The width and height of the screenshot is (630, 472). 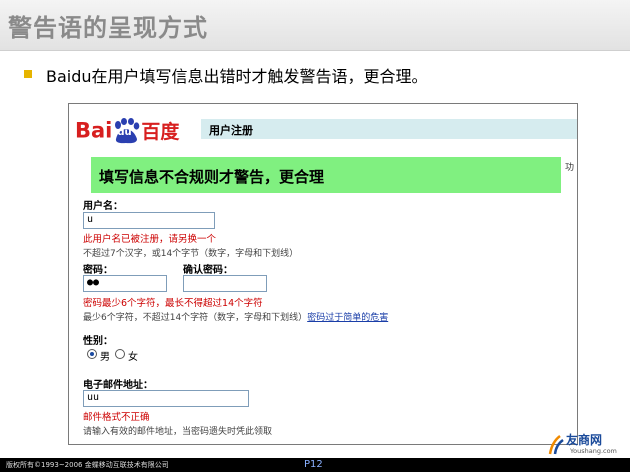 What do you see at coordinates (212, 177) in the screenshot?
I see `warning-callout-text: 填写信息不合规则才警告，更合理` at bounding box center [212, 177].